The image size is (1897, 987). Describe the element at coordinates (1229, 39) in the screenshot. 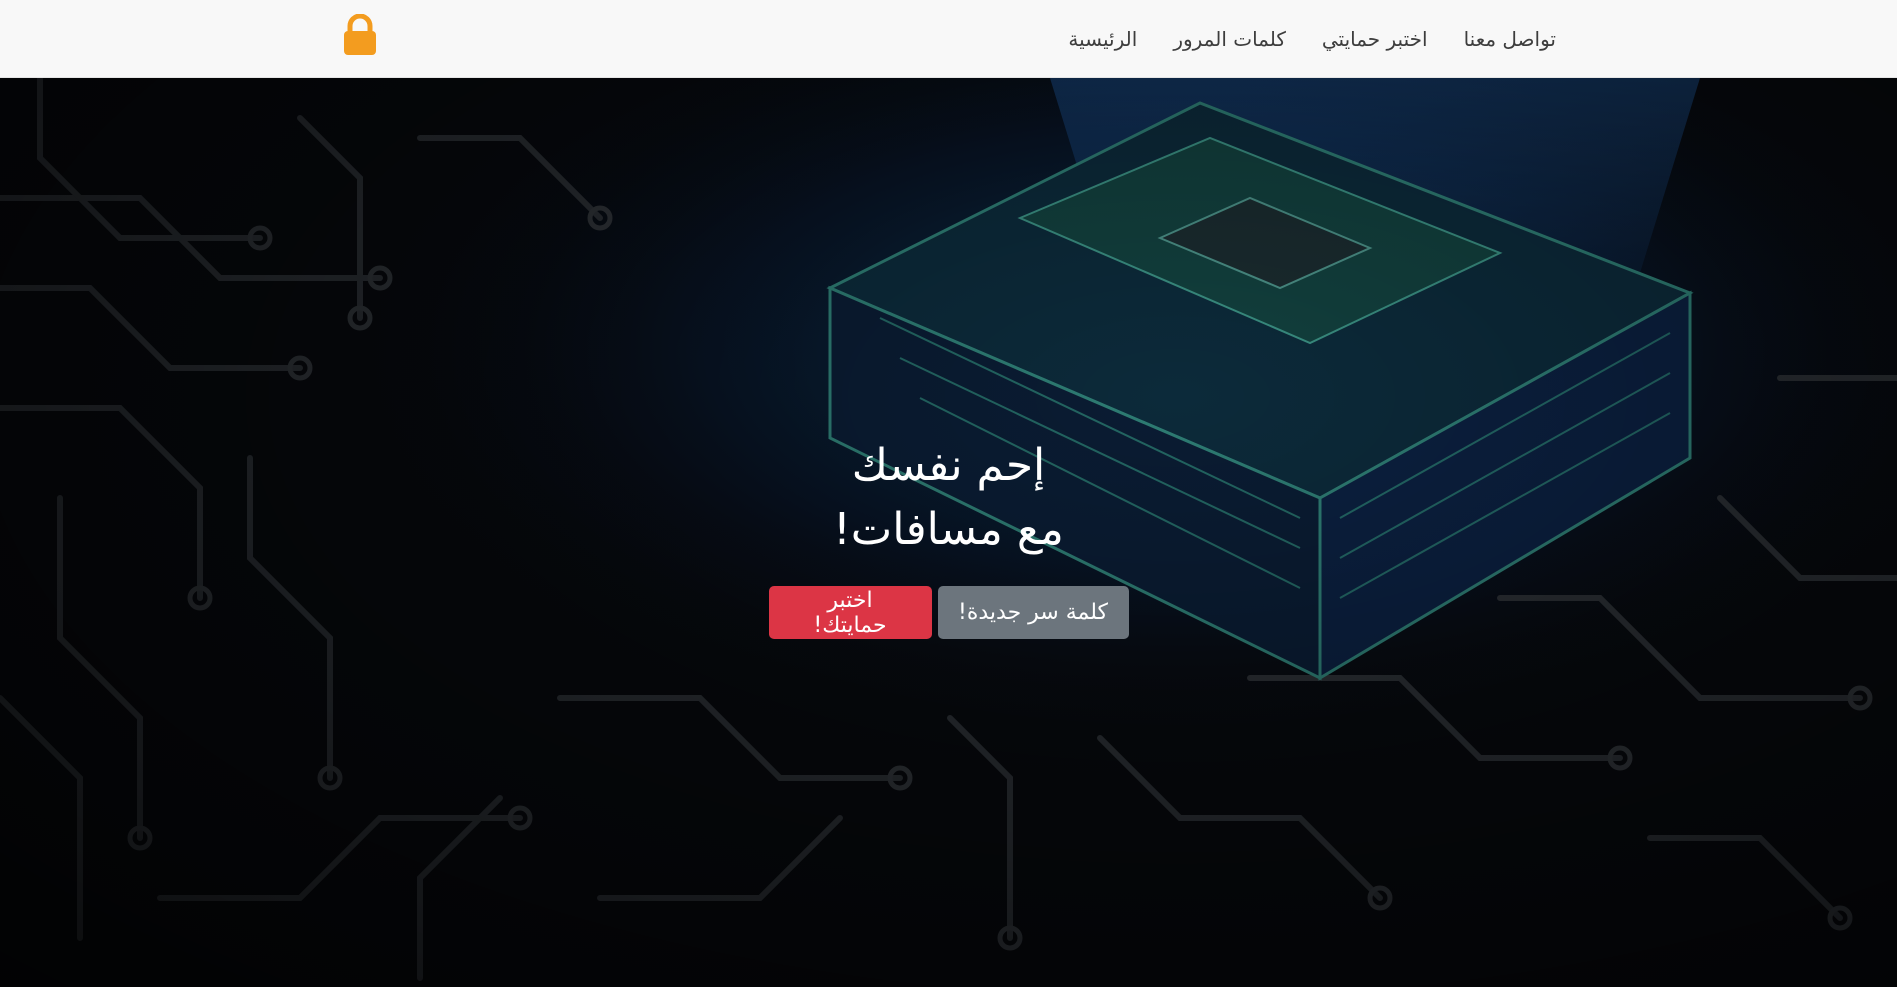

I see `nav-link-passwords: كلمات المرور` at that location.